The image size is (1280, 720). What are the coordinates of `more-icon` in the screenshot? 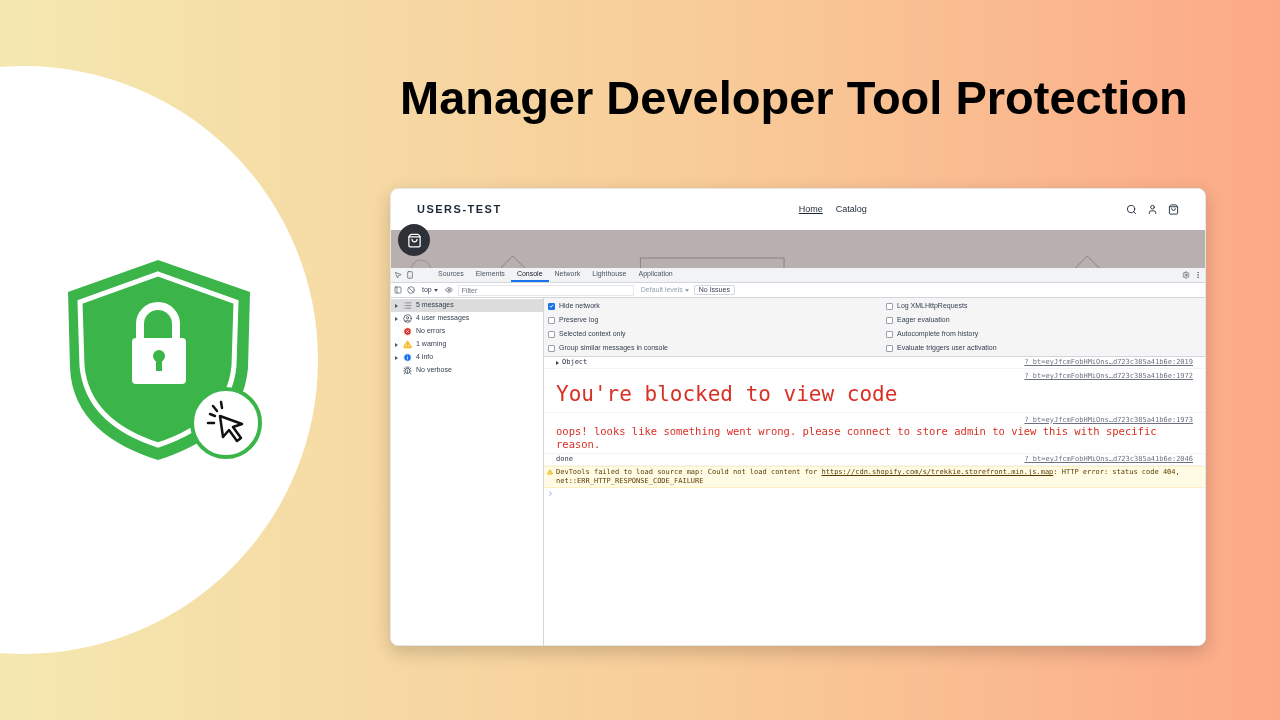 It's located at (1198, 275).